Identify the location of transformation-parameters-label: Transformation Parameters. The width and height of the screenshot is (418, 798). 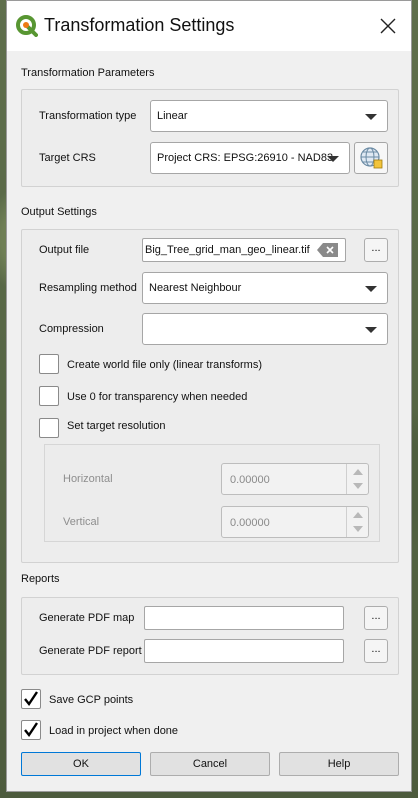
(88, 73).